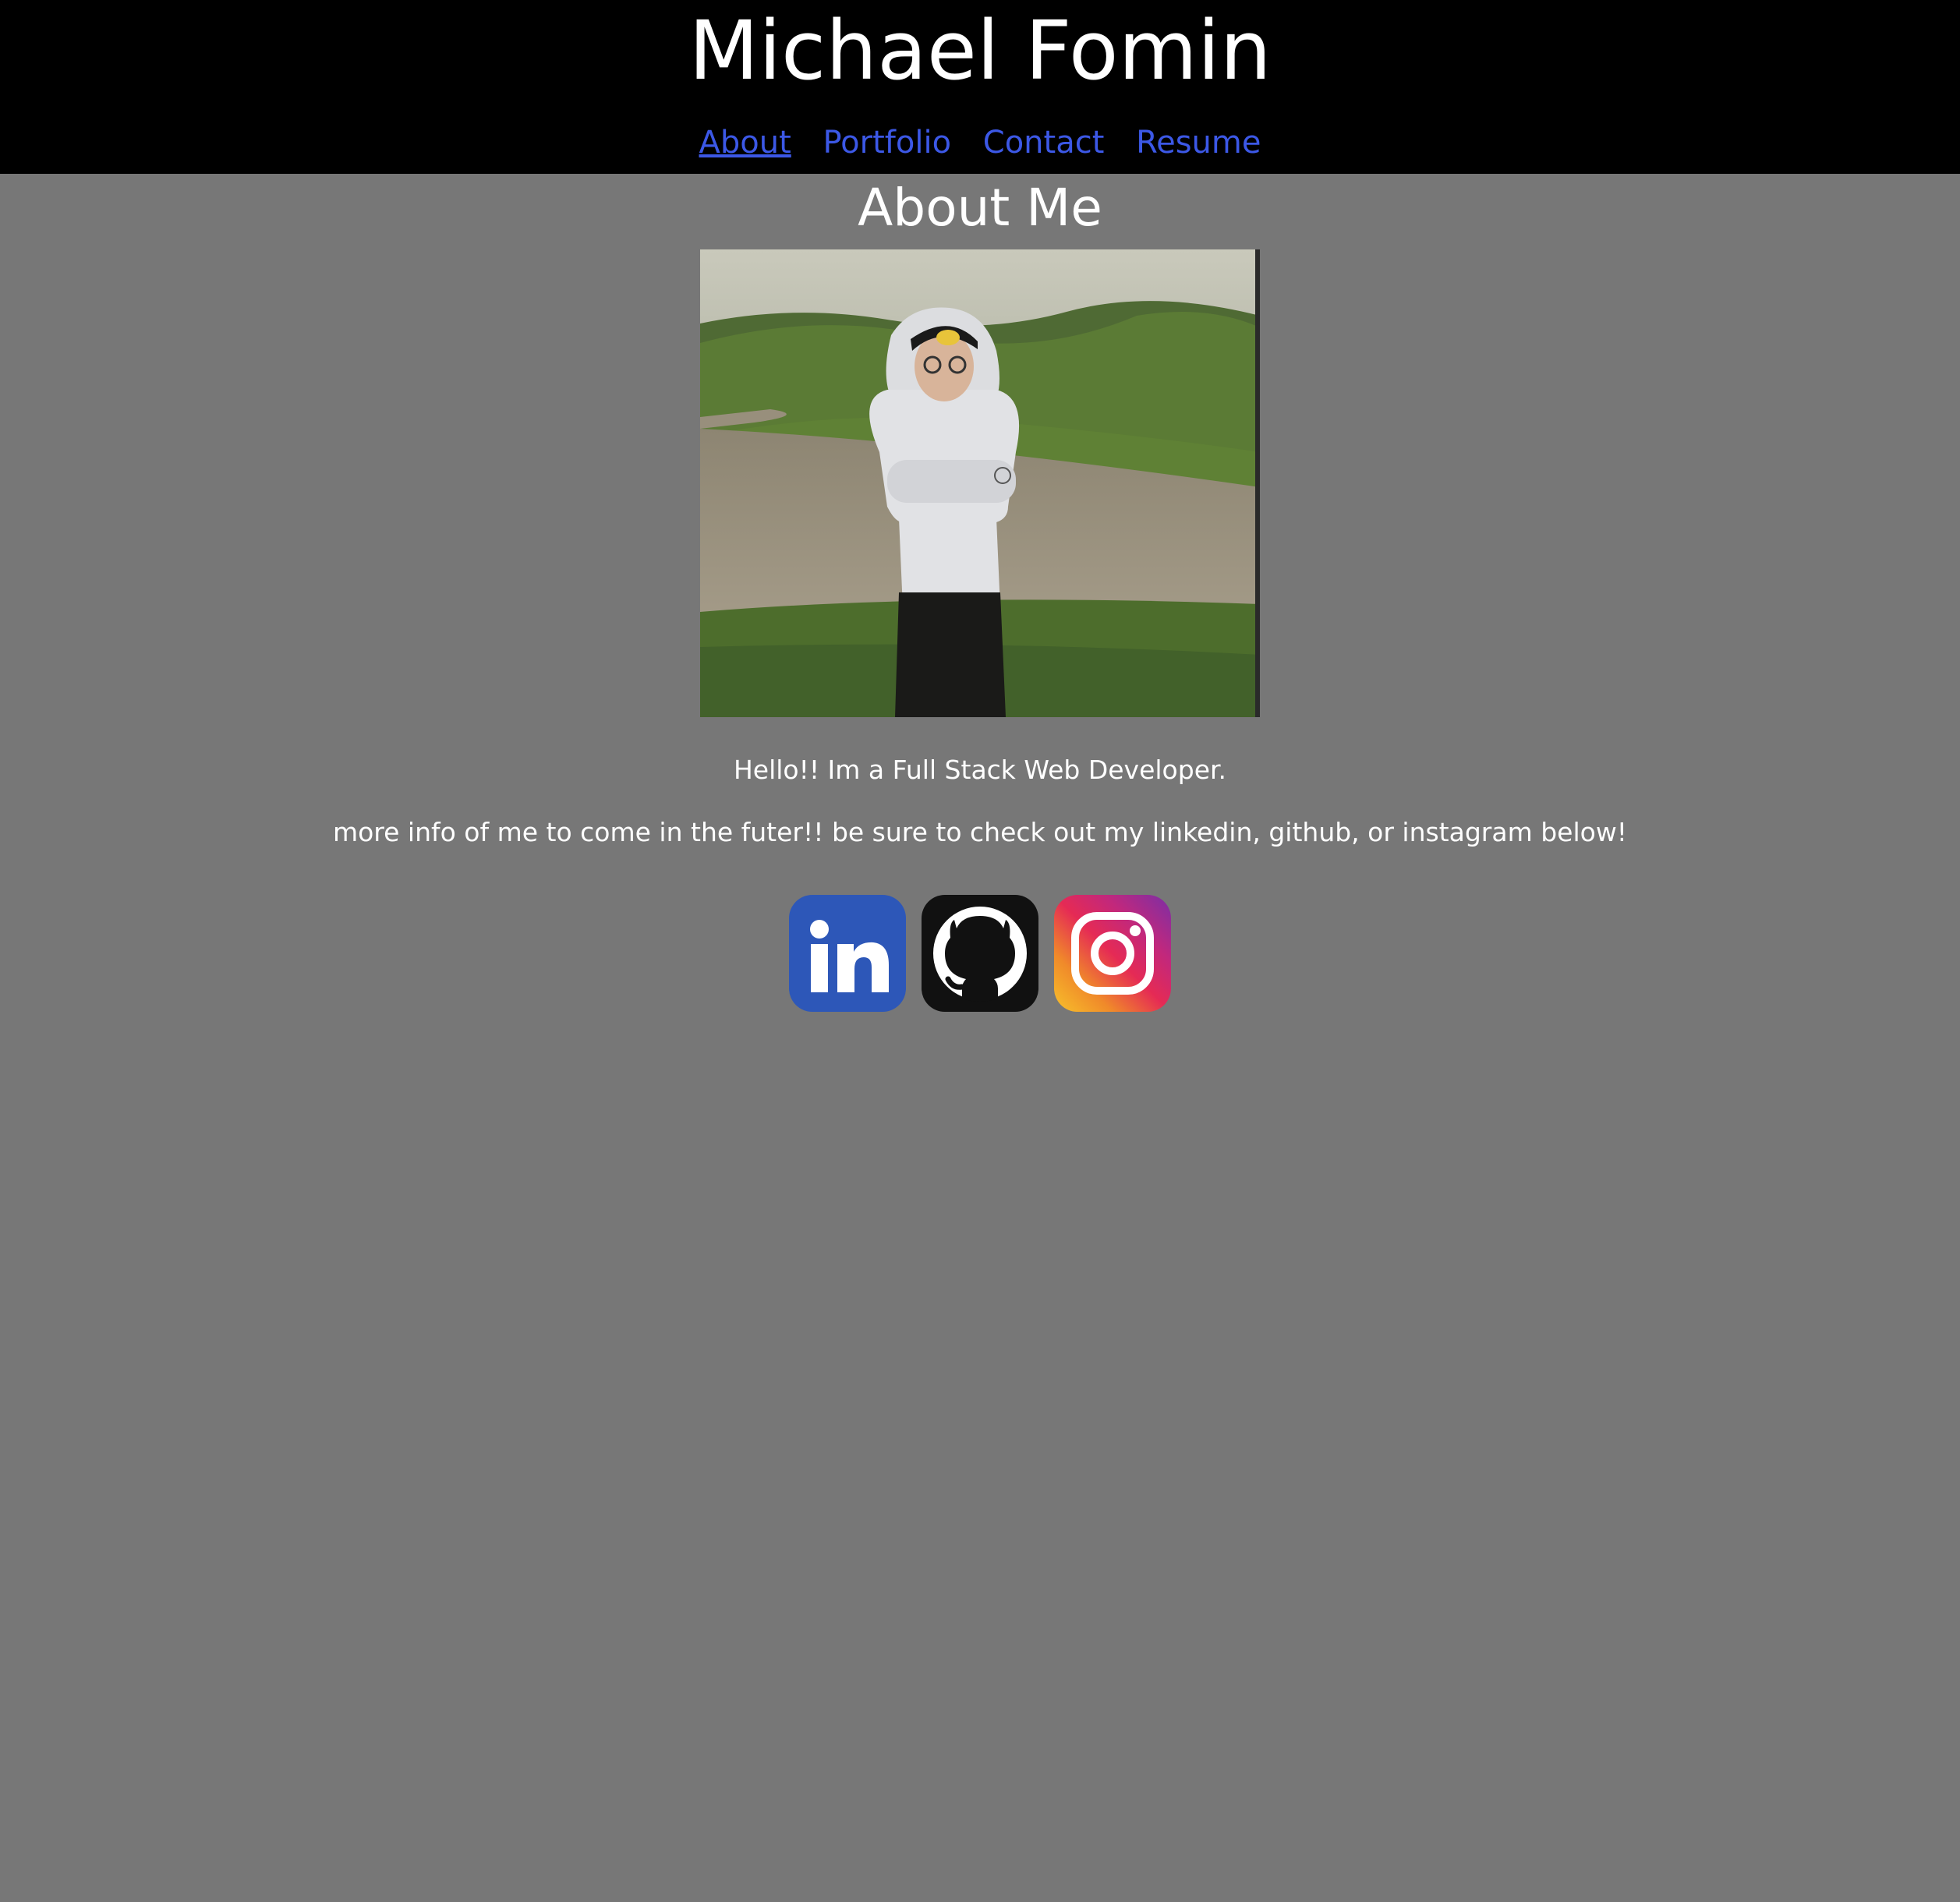 The width and height of the screenshot is (1960, 1902). Describe the element at coordinates (980, 483) in the screenshot. I see `profile-photo` at that location.